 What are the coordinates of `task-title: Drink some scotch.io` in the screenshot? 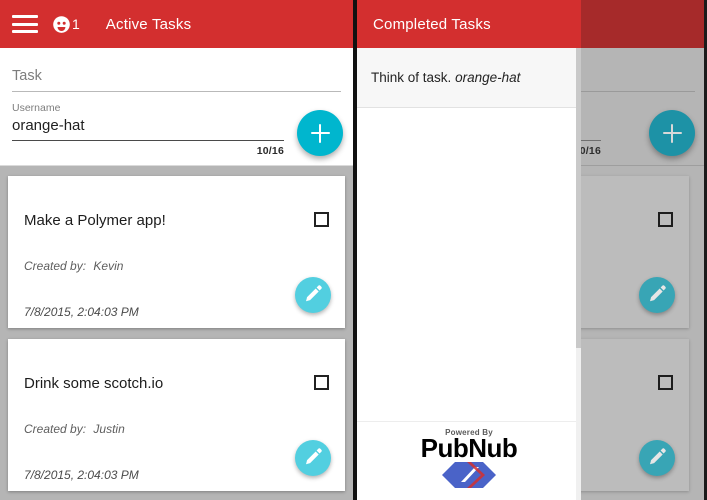 It's located at (94, 383).